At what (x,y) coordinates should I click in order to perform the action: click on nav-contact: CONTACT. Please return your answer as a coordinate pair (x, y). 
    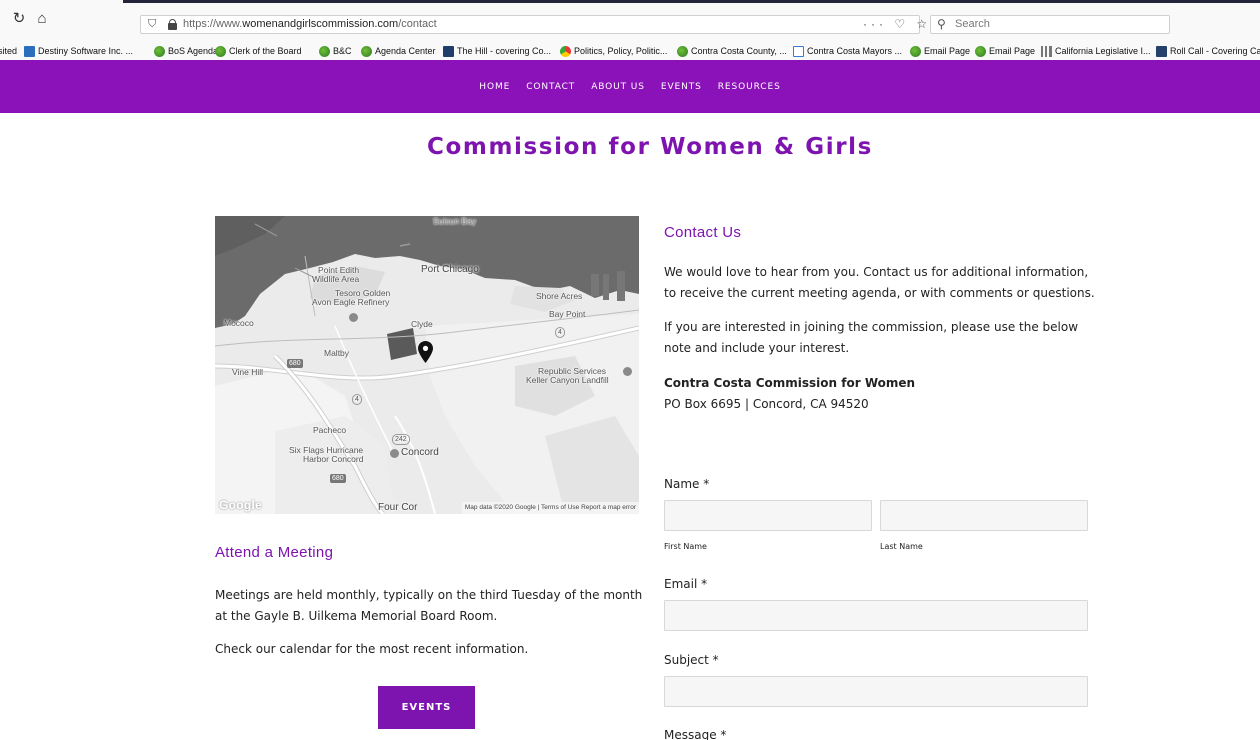
    Looking at the image, I should click on (550, 87).